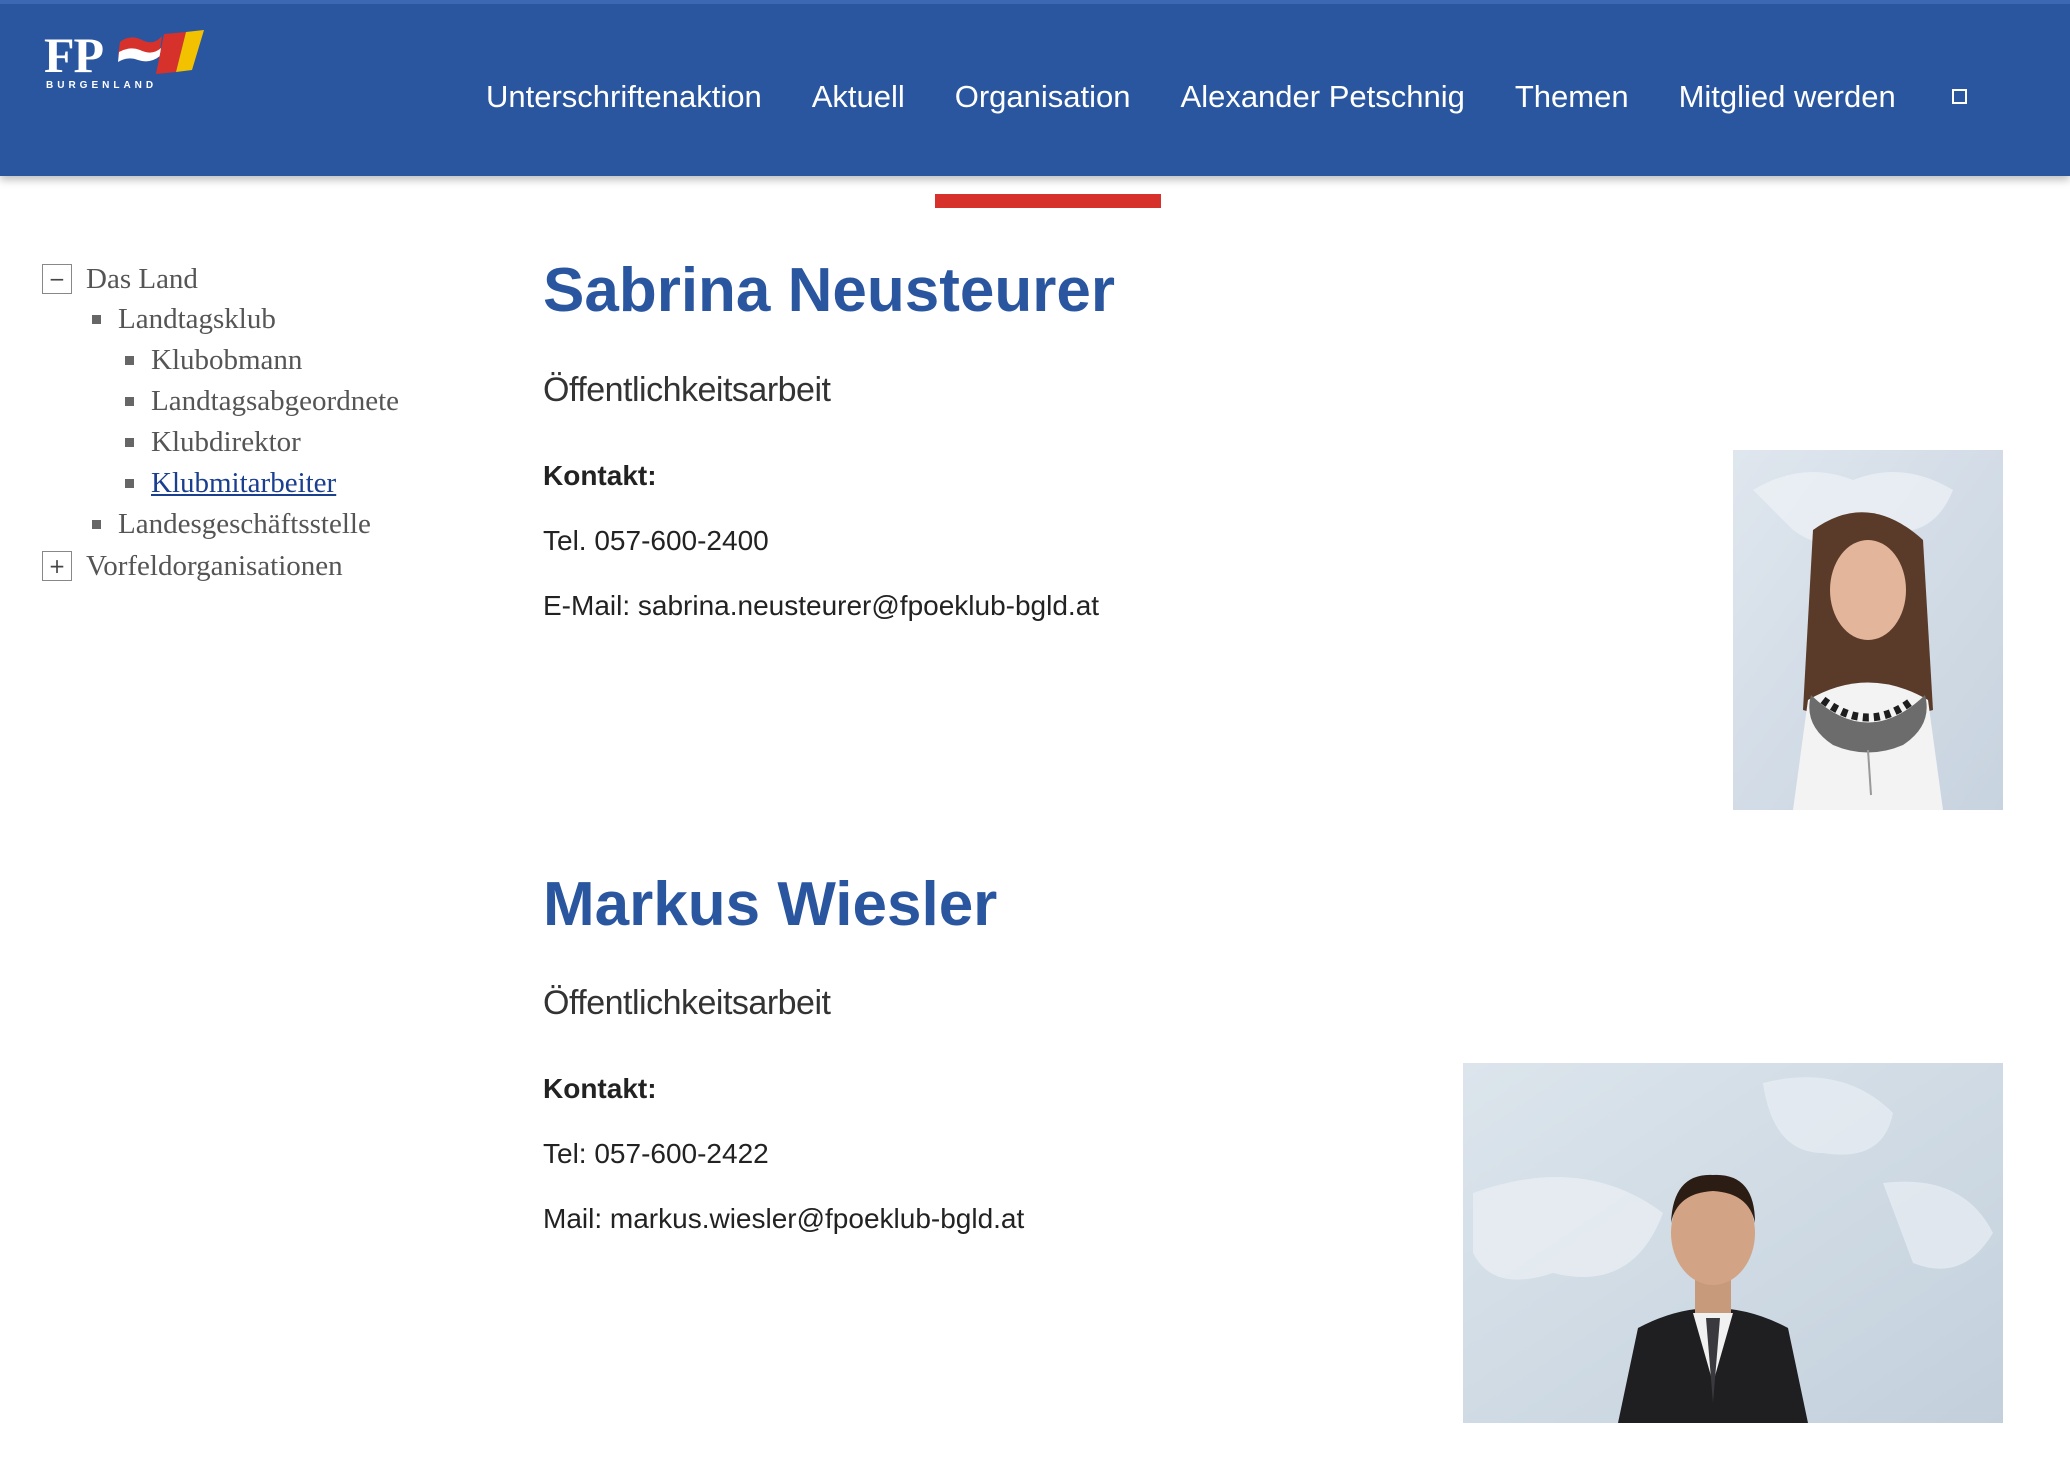 Image resolution: width=2070 pixels, height=1470 pixels. What do you see at coordinates (624, 88) in the screenshot?
I see `nav-item-unterschriftenaktion: Unterschriftenaktion` at bounding box center [624, 88].